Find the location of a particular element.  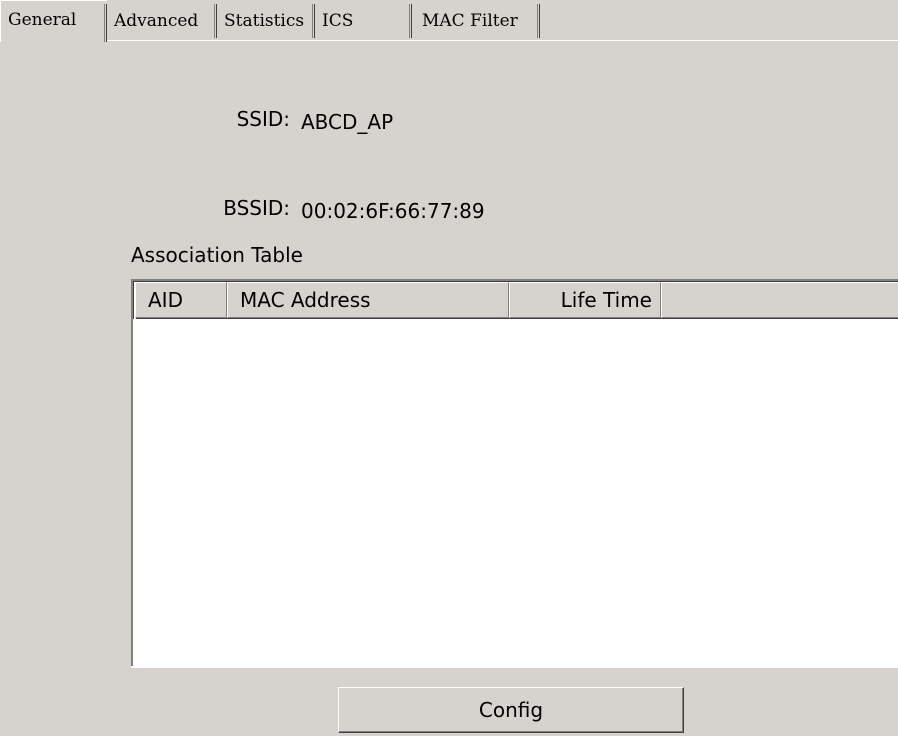

tab-advanced-label: Advanced is located at coordinates (156, 21).